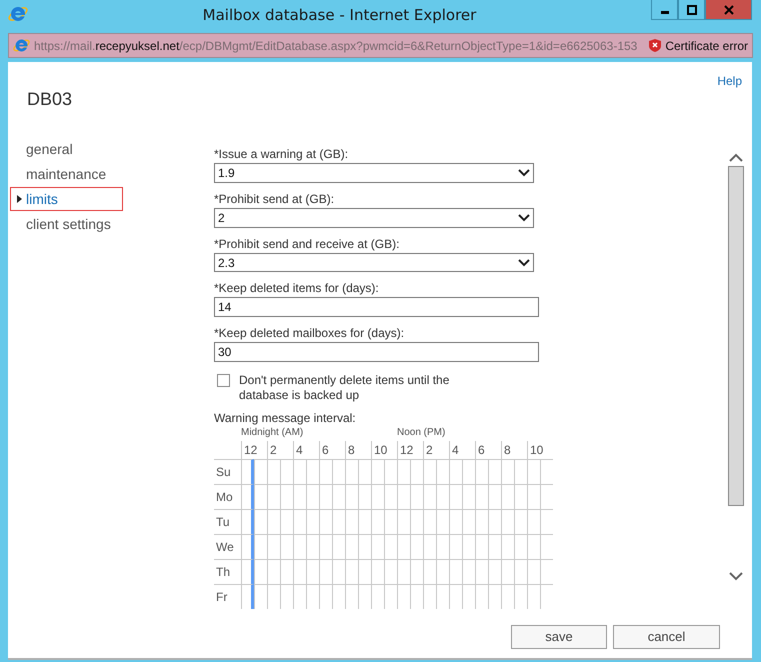 The image size is (761, 662). What do you see at coordinates (729, 81) in the screenshot?
I see `help-link: Help` at bounding box center [729, 81].